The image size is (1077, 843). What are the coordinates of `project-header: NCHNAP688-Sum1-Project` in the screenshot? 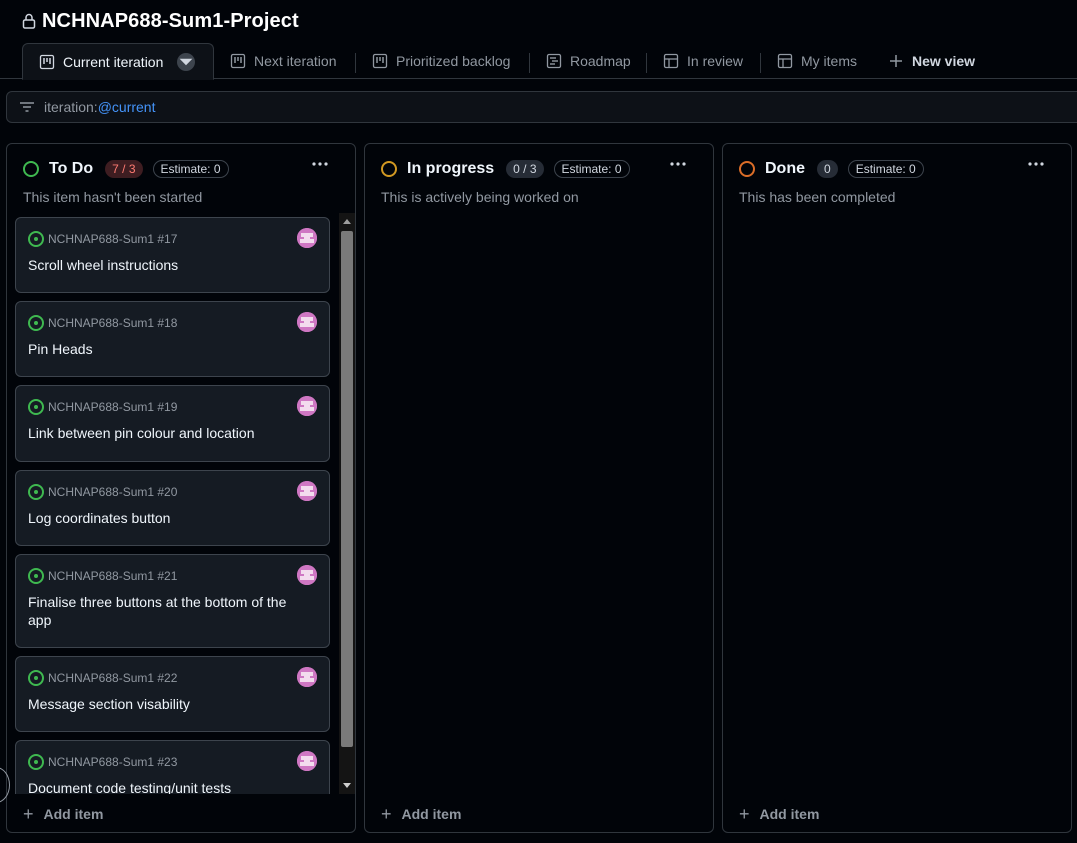 It's located at (160, 21).